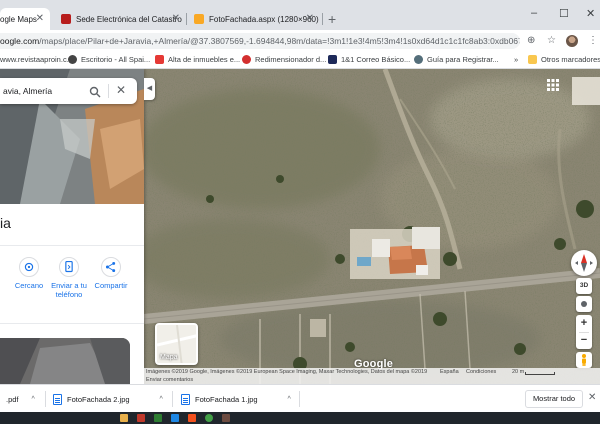 The image size is (600, 424). Describe the element at coordinates (121, 90) in the screenshot. I see `clear-search-icon: ✕` at that location.